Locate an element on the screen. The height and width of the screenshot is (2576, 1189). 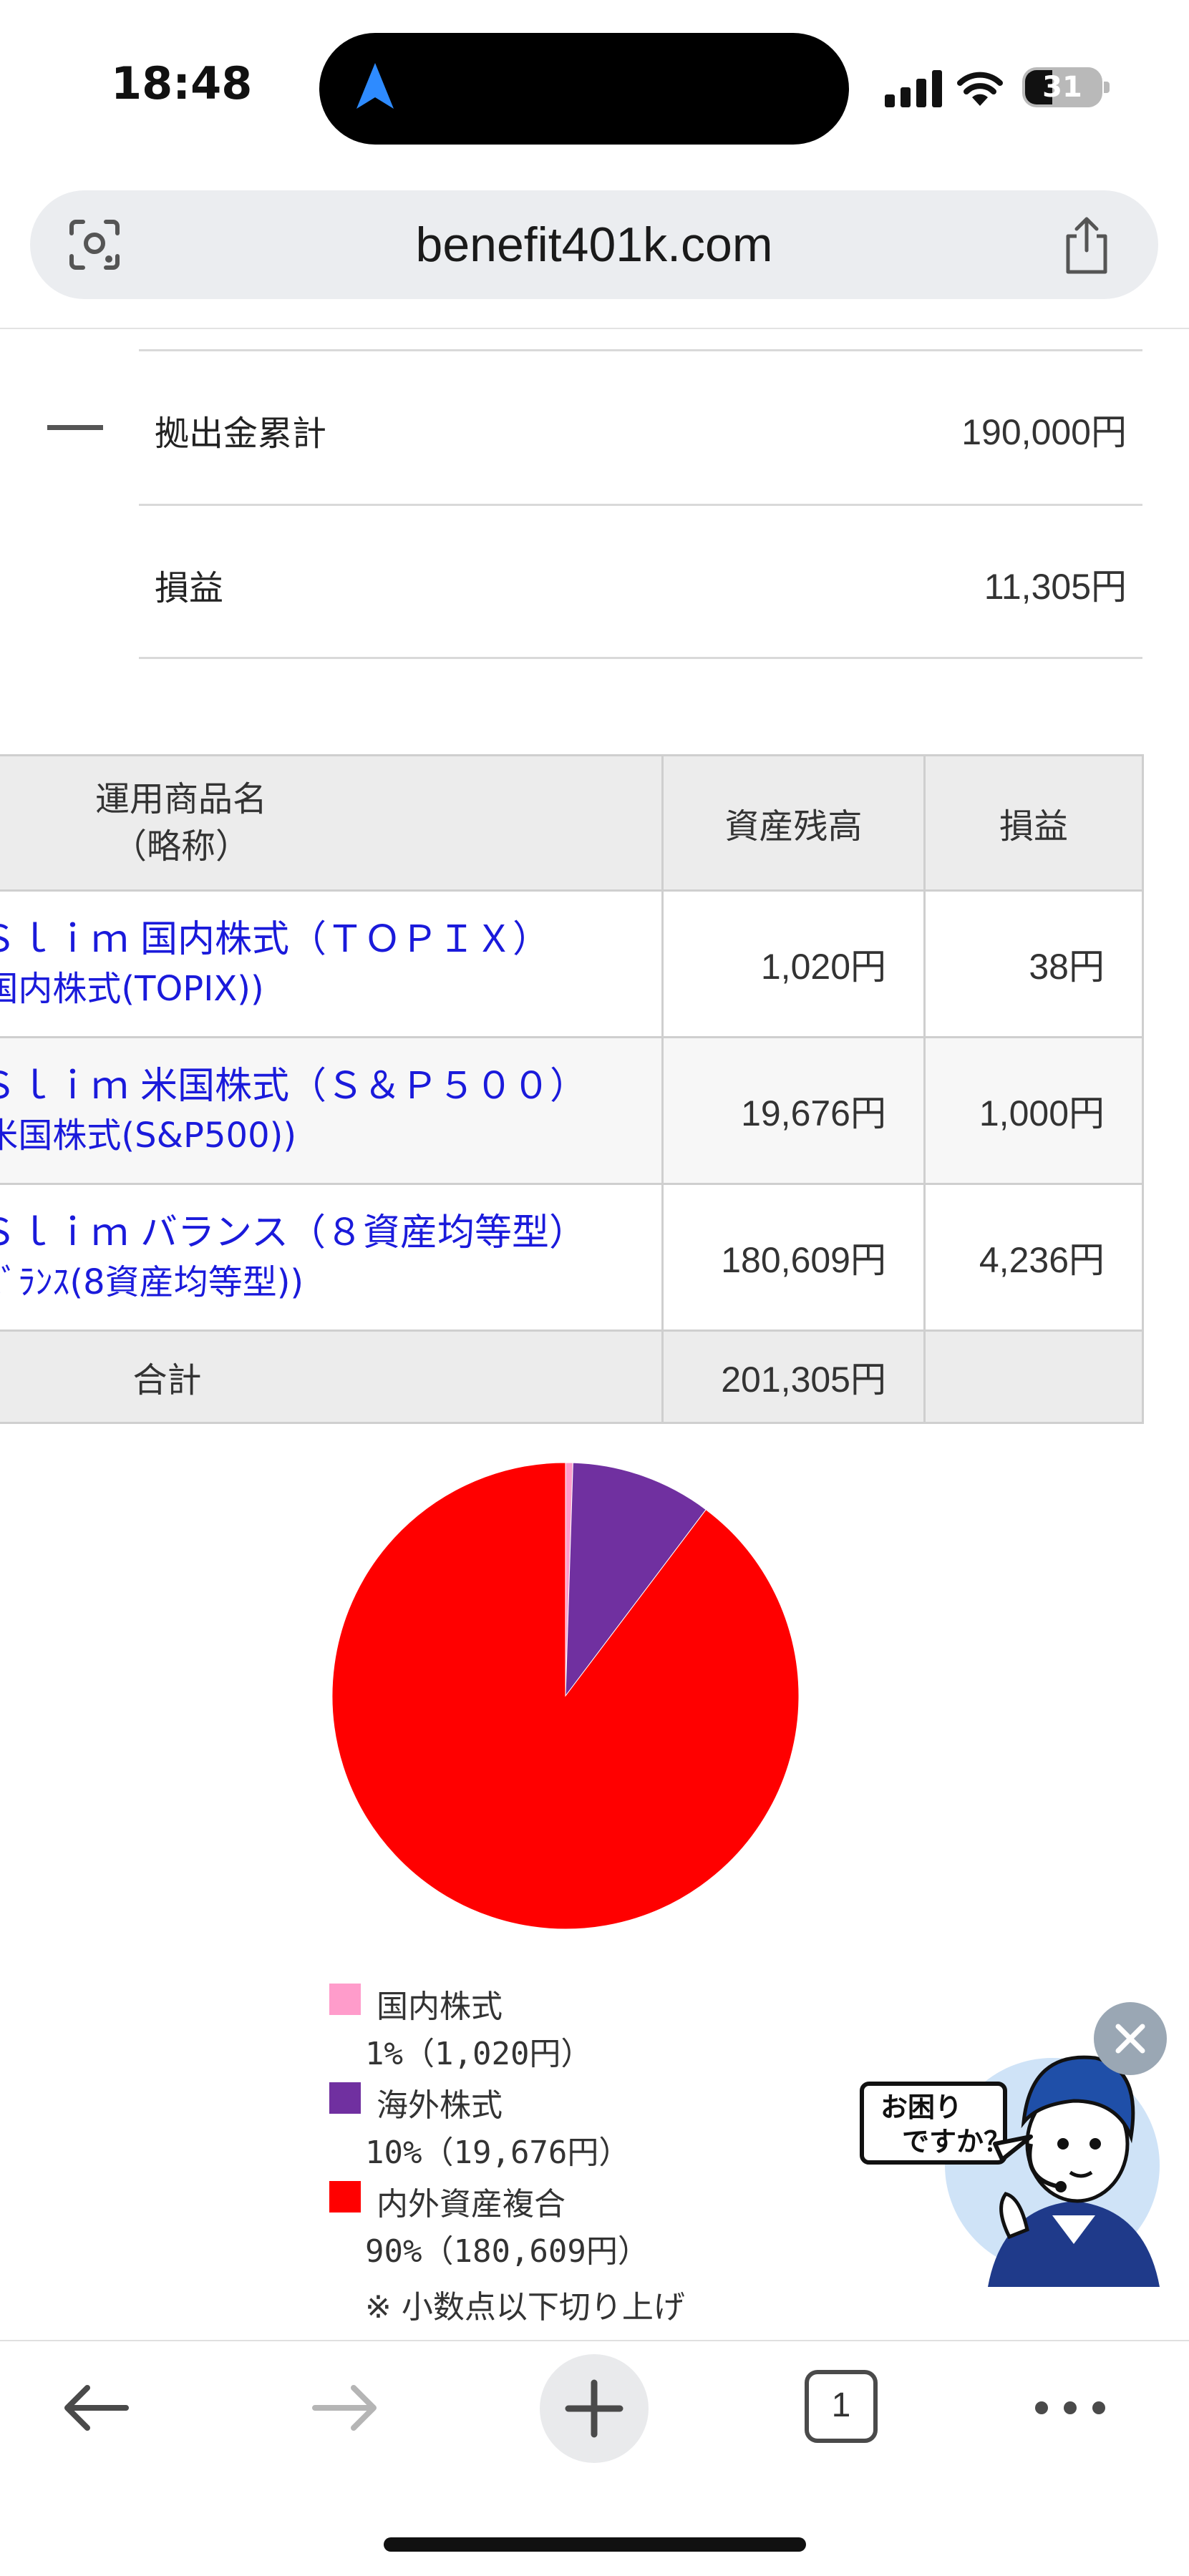
legend-swatch-domestic-stocks is located at coordinates (345, 1999).